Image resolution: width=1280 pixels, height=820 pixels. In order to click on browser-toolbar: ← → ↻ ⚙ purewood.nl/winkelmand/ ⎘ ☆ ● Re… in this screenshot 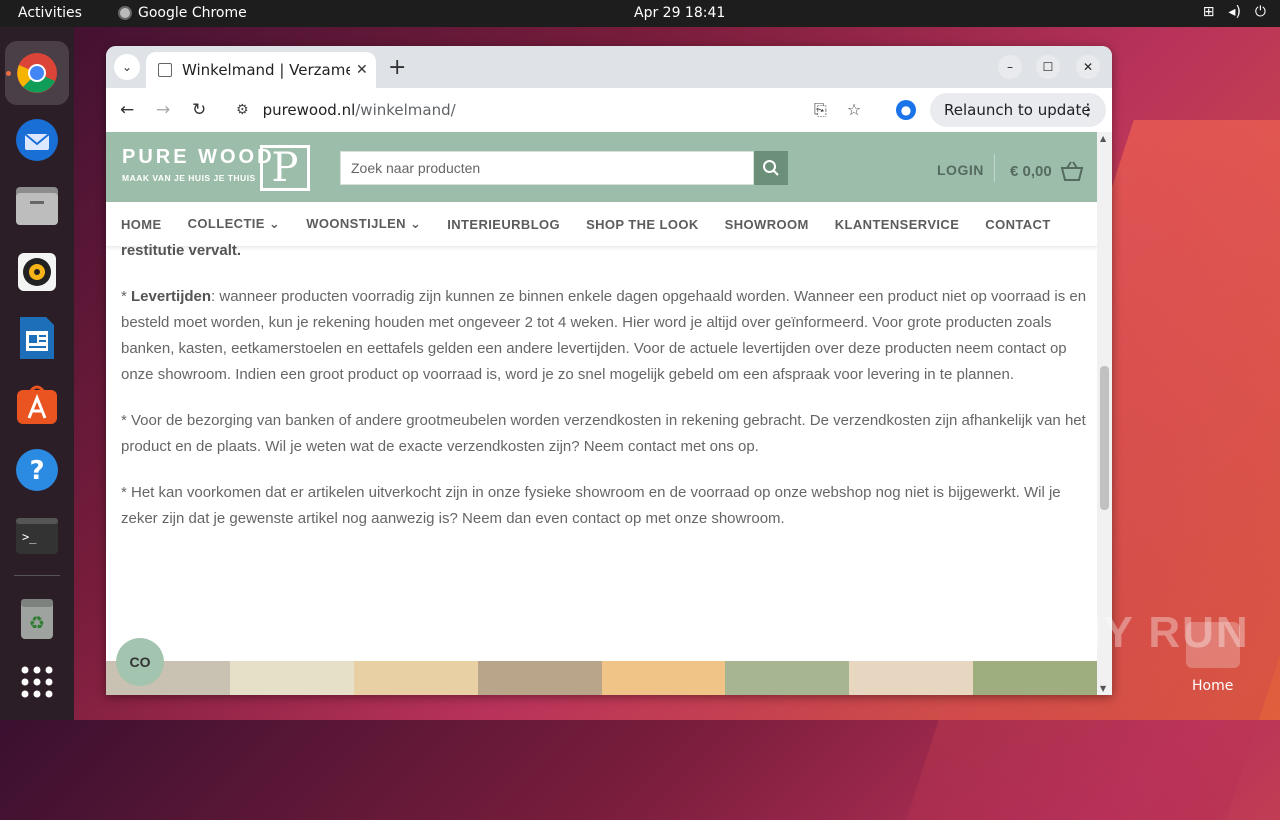, I will do `click(609, 110)`.